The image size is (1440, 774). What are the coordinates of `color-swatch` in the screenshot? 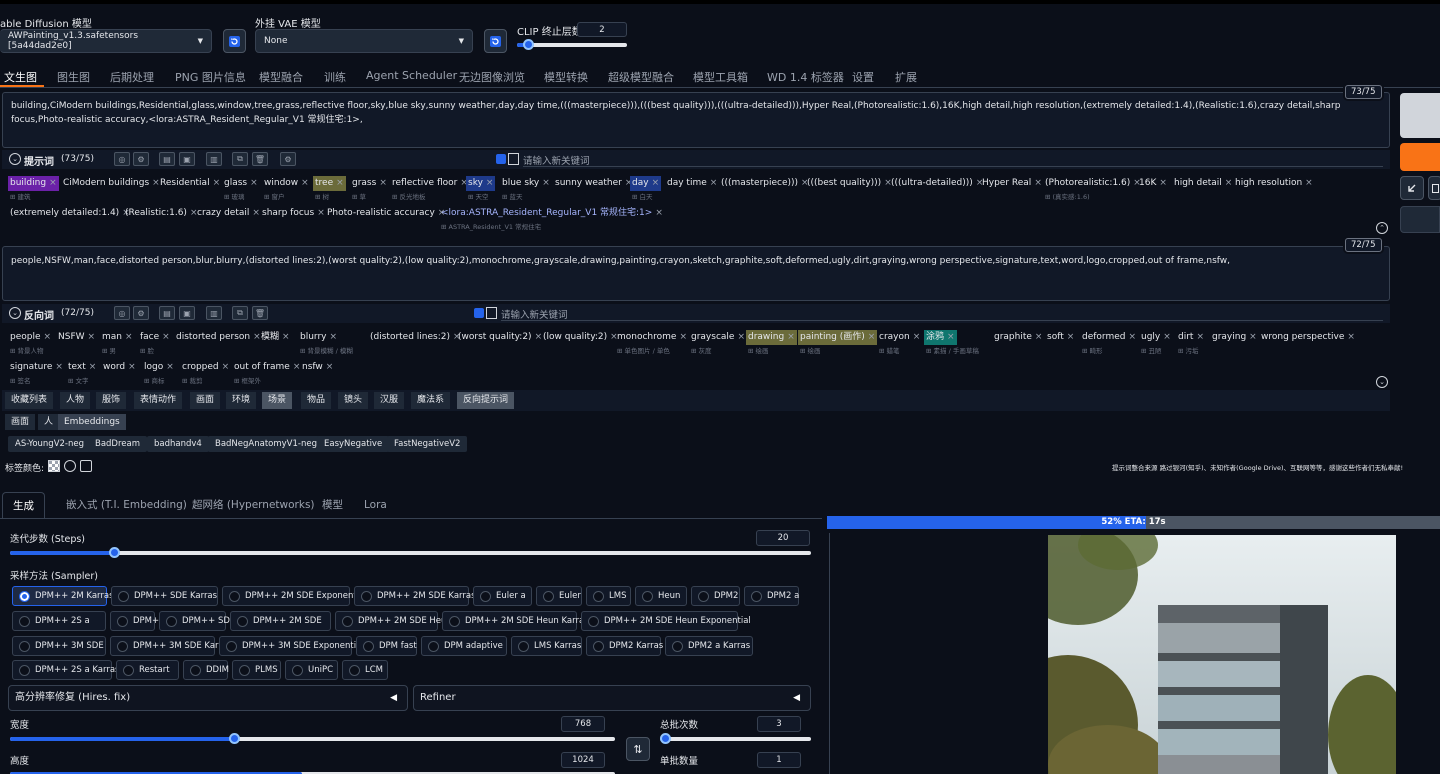 It's located at (54, 466).